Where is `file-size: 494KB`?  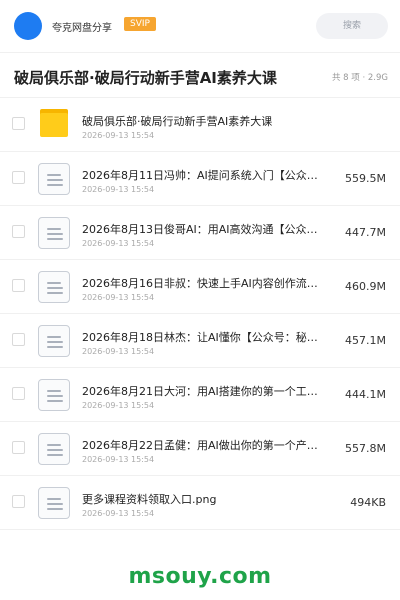
file-size: 494KB is located at coordinates (368, 502).